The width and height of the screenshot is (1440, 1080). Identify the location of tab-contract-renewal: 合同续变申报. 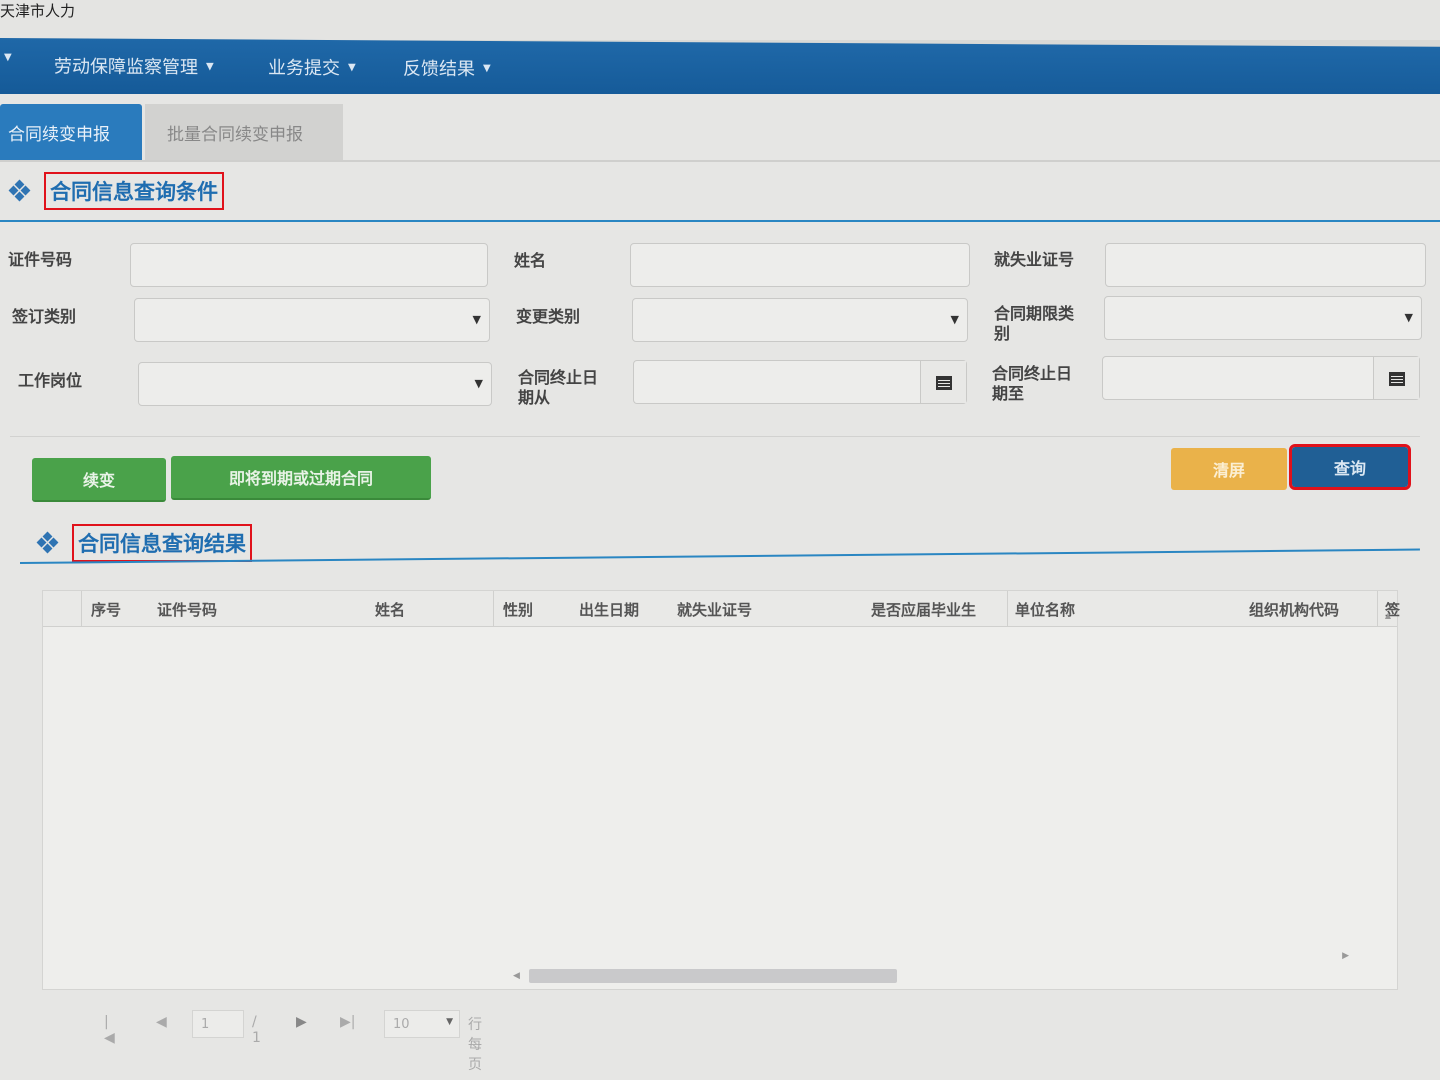
(71, 132).